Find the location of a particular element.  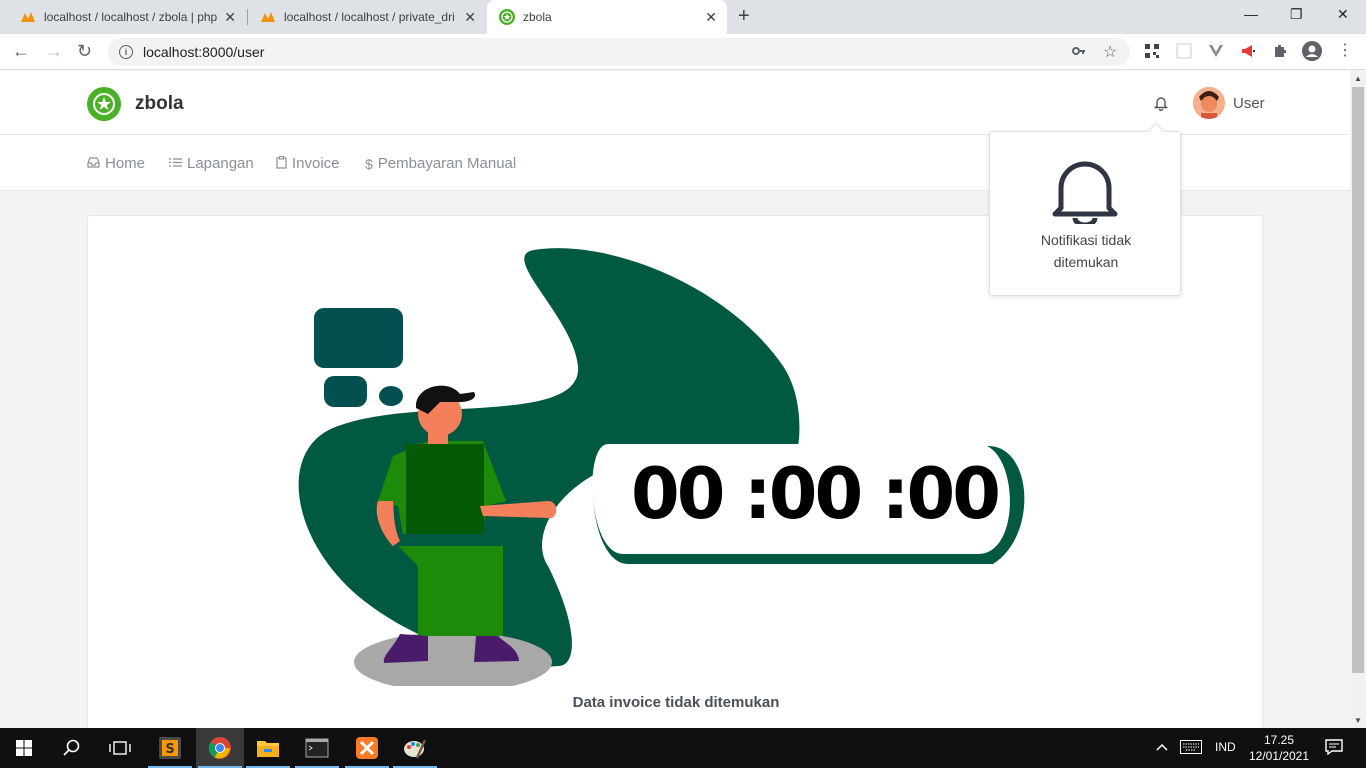

close-window-button: ✕ is located at coordinates (1343, 14).